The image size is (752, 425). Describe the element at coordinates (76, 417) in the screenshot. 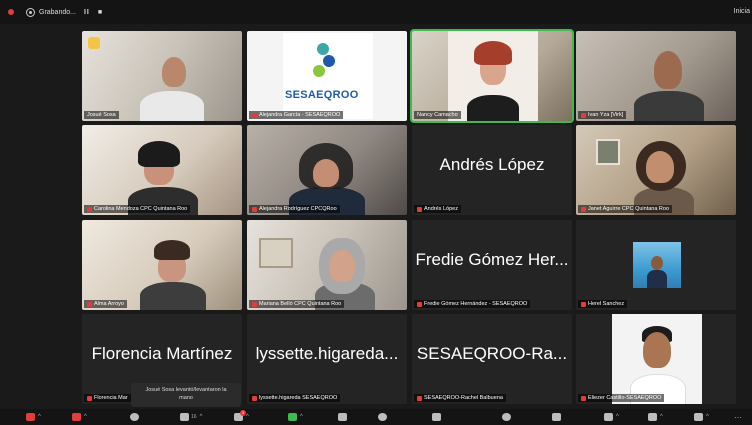

I see `video-camera-off-icon` at that location.